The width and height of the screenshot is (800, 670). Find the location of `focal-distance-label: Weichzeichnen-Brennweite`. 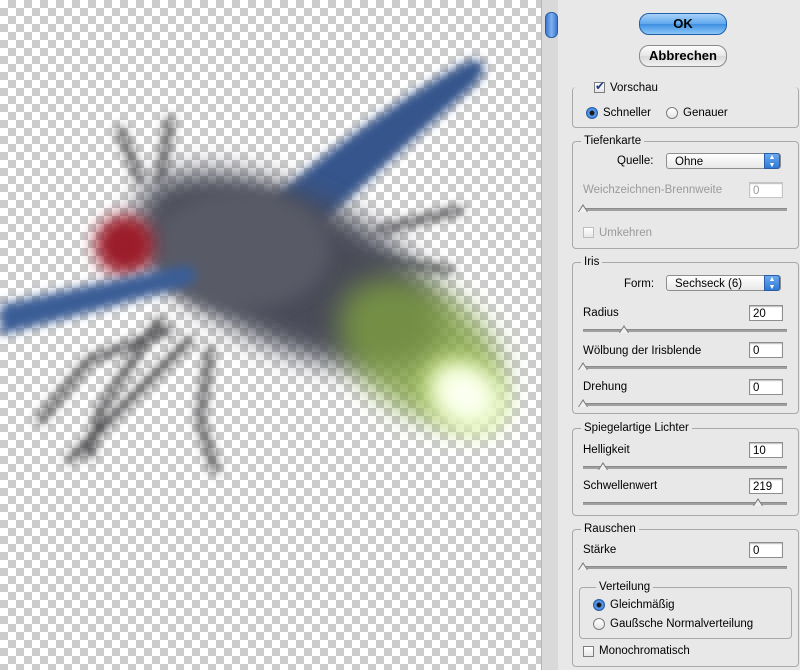

focal-distance-label: Weichzeichnen-Brennweite is located at coordinates (653, 190).